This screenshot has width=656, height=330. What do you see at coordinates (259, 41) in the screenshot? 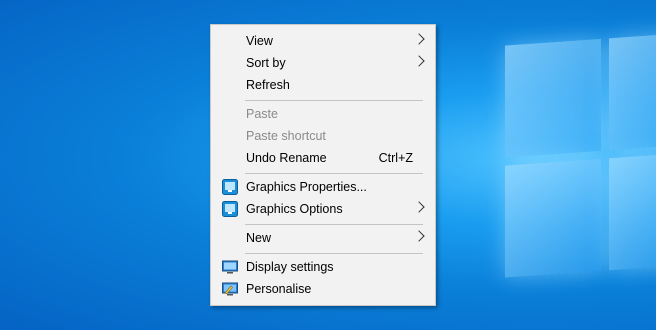
I see `menu-item-label: View` at bounding box center [259, 41].